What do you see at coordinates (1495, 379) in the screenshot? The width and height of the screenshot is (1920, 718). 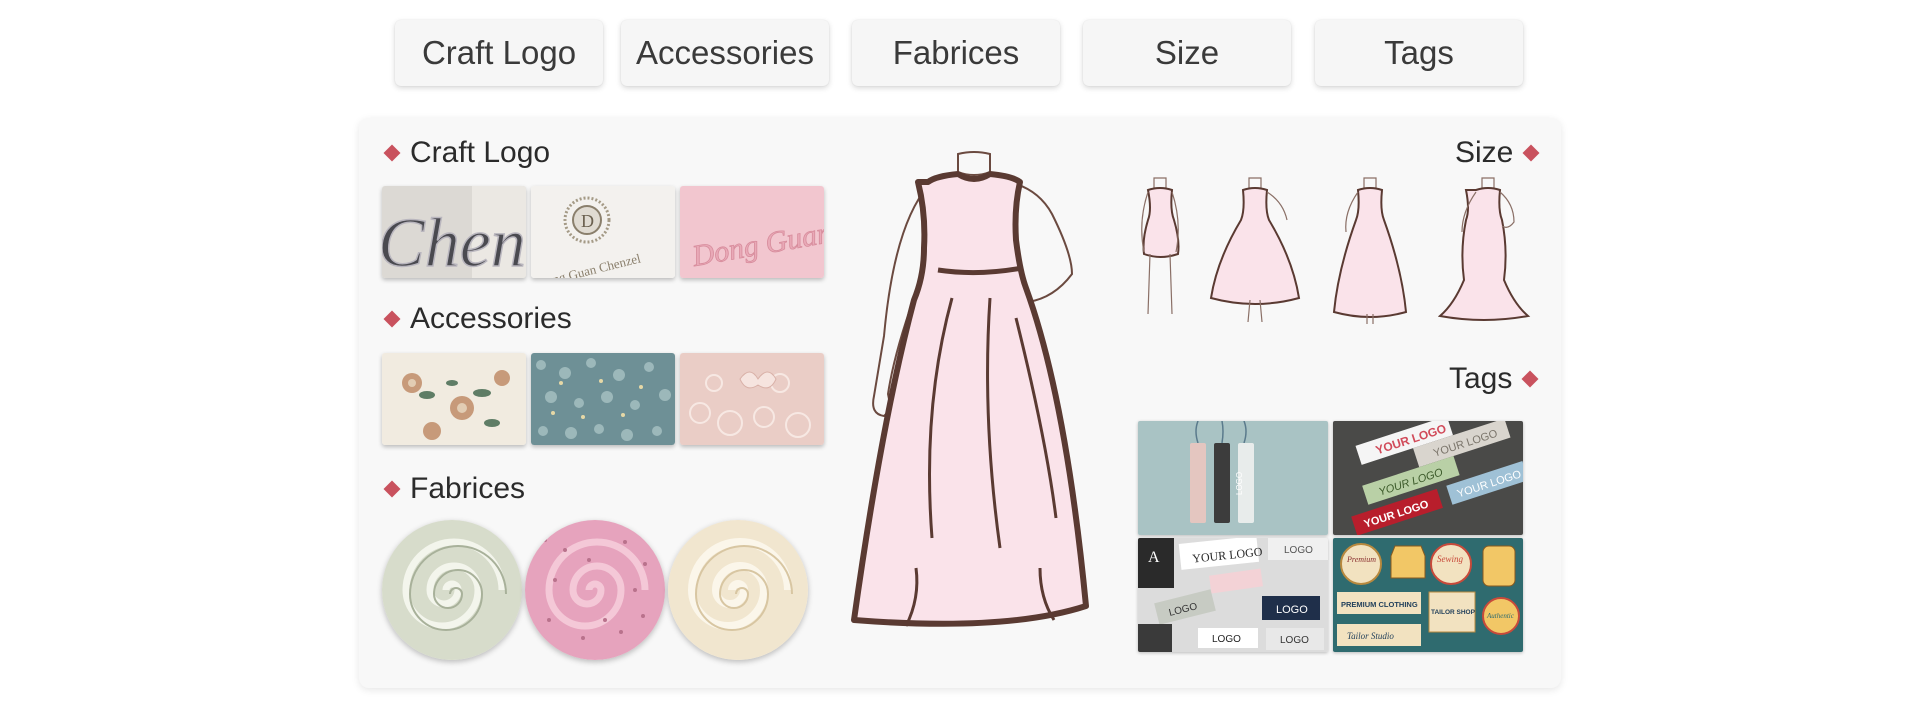 I see `section-title-tags: Tags` at bounding box center [1495, 379].